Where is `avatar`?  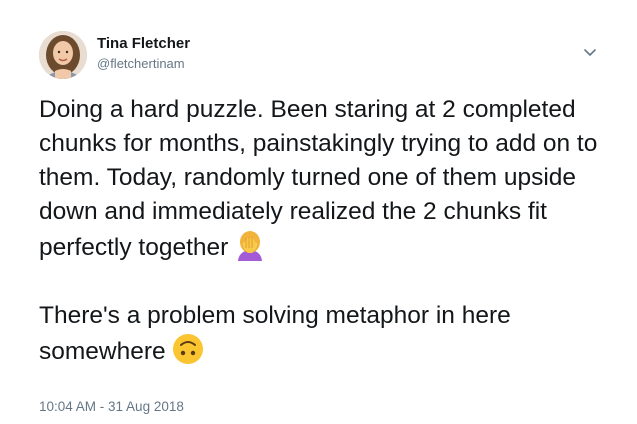 avatar is located at coordinates (63, 55).